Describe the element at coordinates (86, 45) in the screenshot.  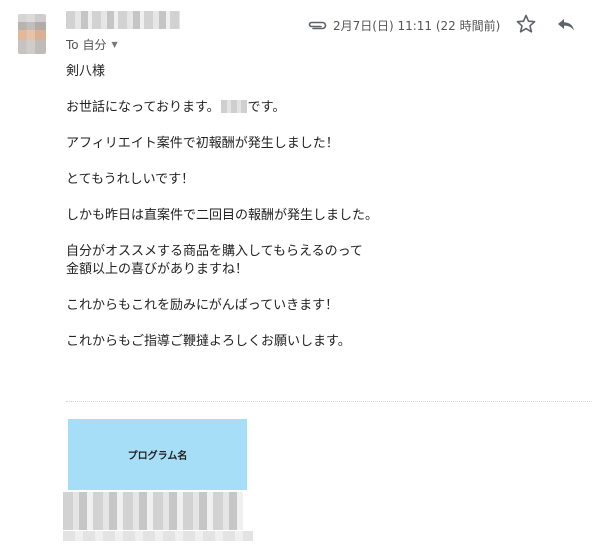
I see `recipient-label: To 自分` at that location.